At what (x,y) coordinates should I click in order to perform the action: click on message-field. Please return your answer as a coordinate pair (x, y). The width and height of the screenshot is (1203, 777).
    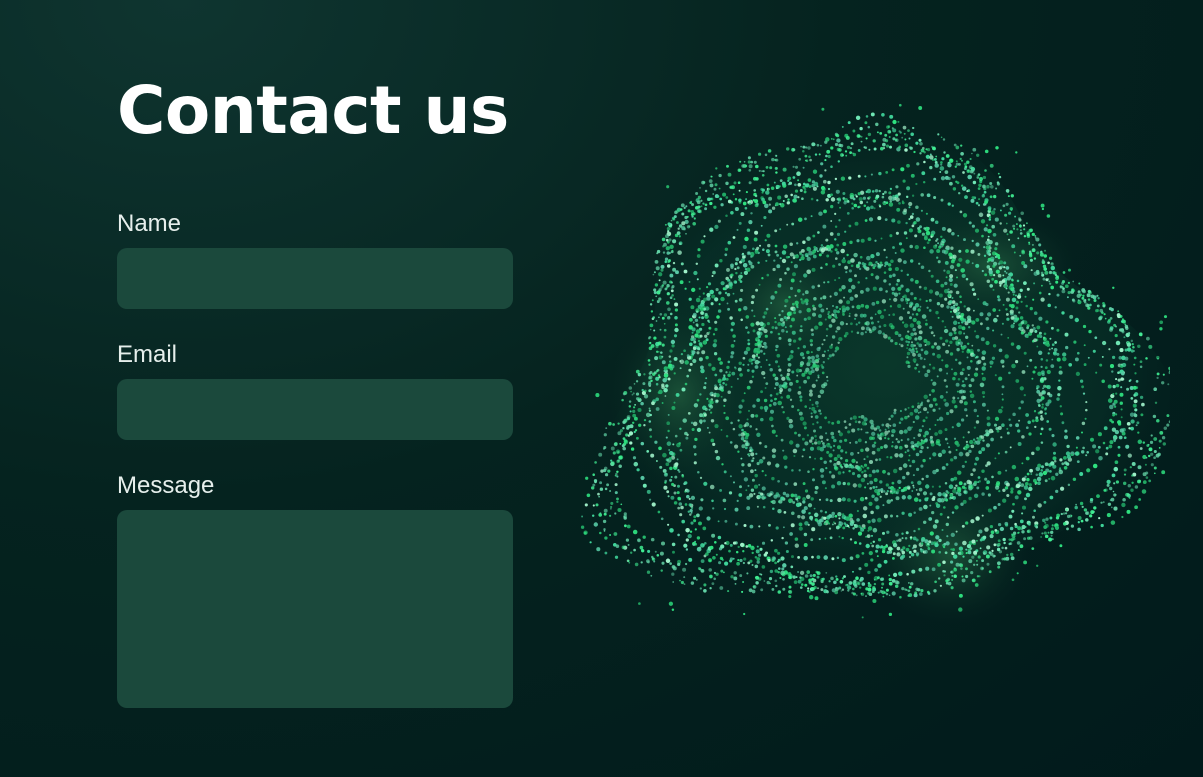
    Looking at the image, I should click on (315, 609).